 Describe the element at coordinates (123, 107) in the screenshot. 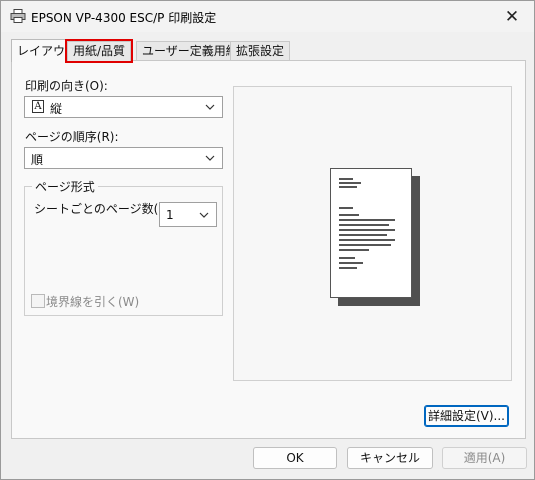

I see `orientation-select: A 縦` at that location.